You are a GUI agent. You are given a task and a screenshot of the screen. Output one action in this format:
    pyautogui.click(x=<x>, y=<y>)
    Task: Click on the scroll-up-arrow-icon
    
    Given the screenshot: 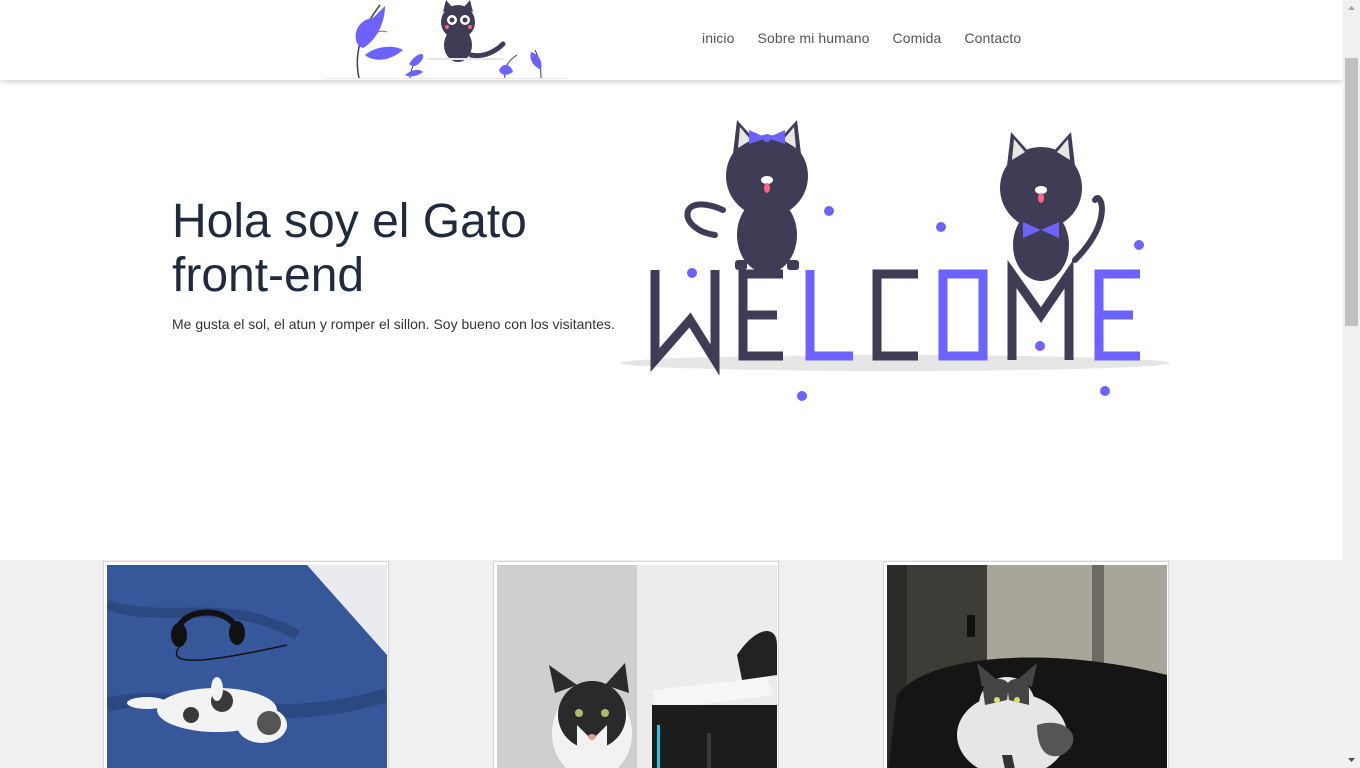 What is the action you would take?
    pyautogui.click(x=1351, y=8)
    